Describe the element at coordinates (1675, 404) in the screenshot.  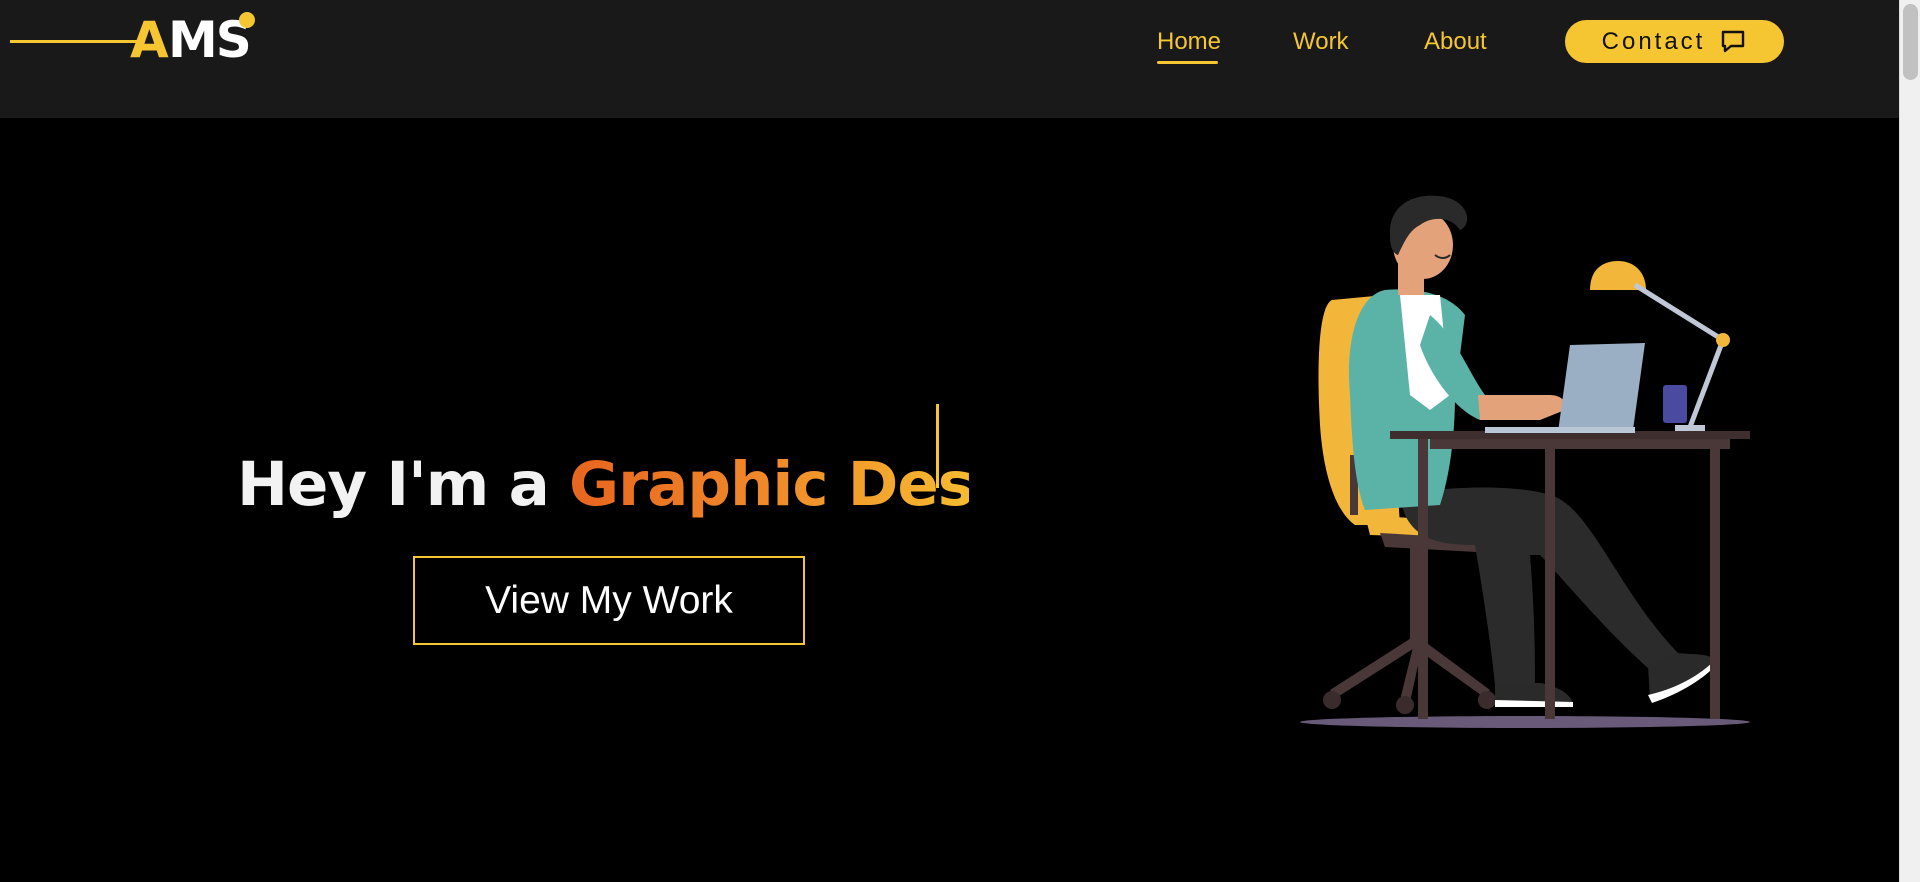
I see `mug` at that location.